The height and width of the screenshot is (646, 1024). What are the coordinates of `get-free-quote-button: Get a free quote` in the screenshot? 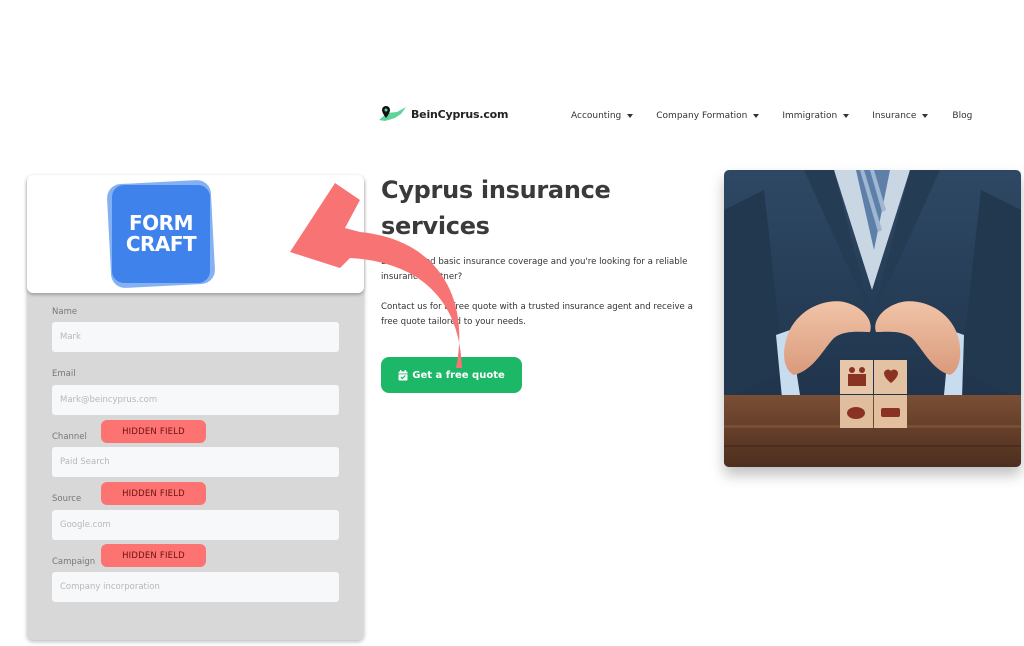 It's located at (451, 375).